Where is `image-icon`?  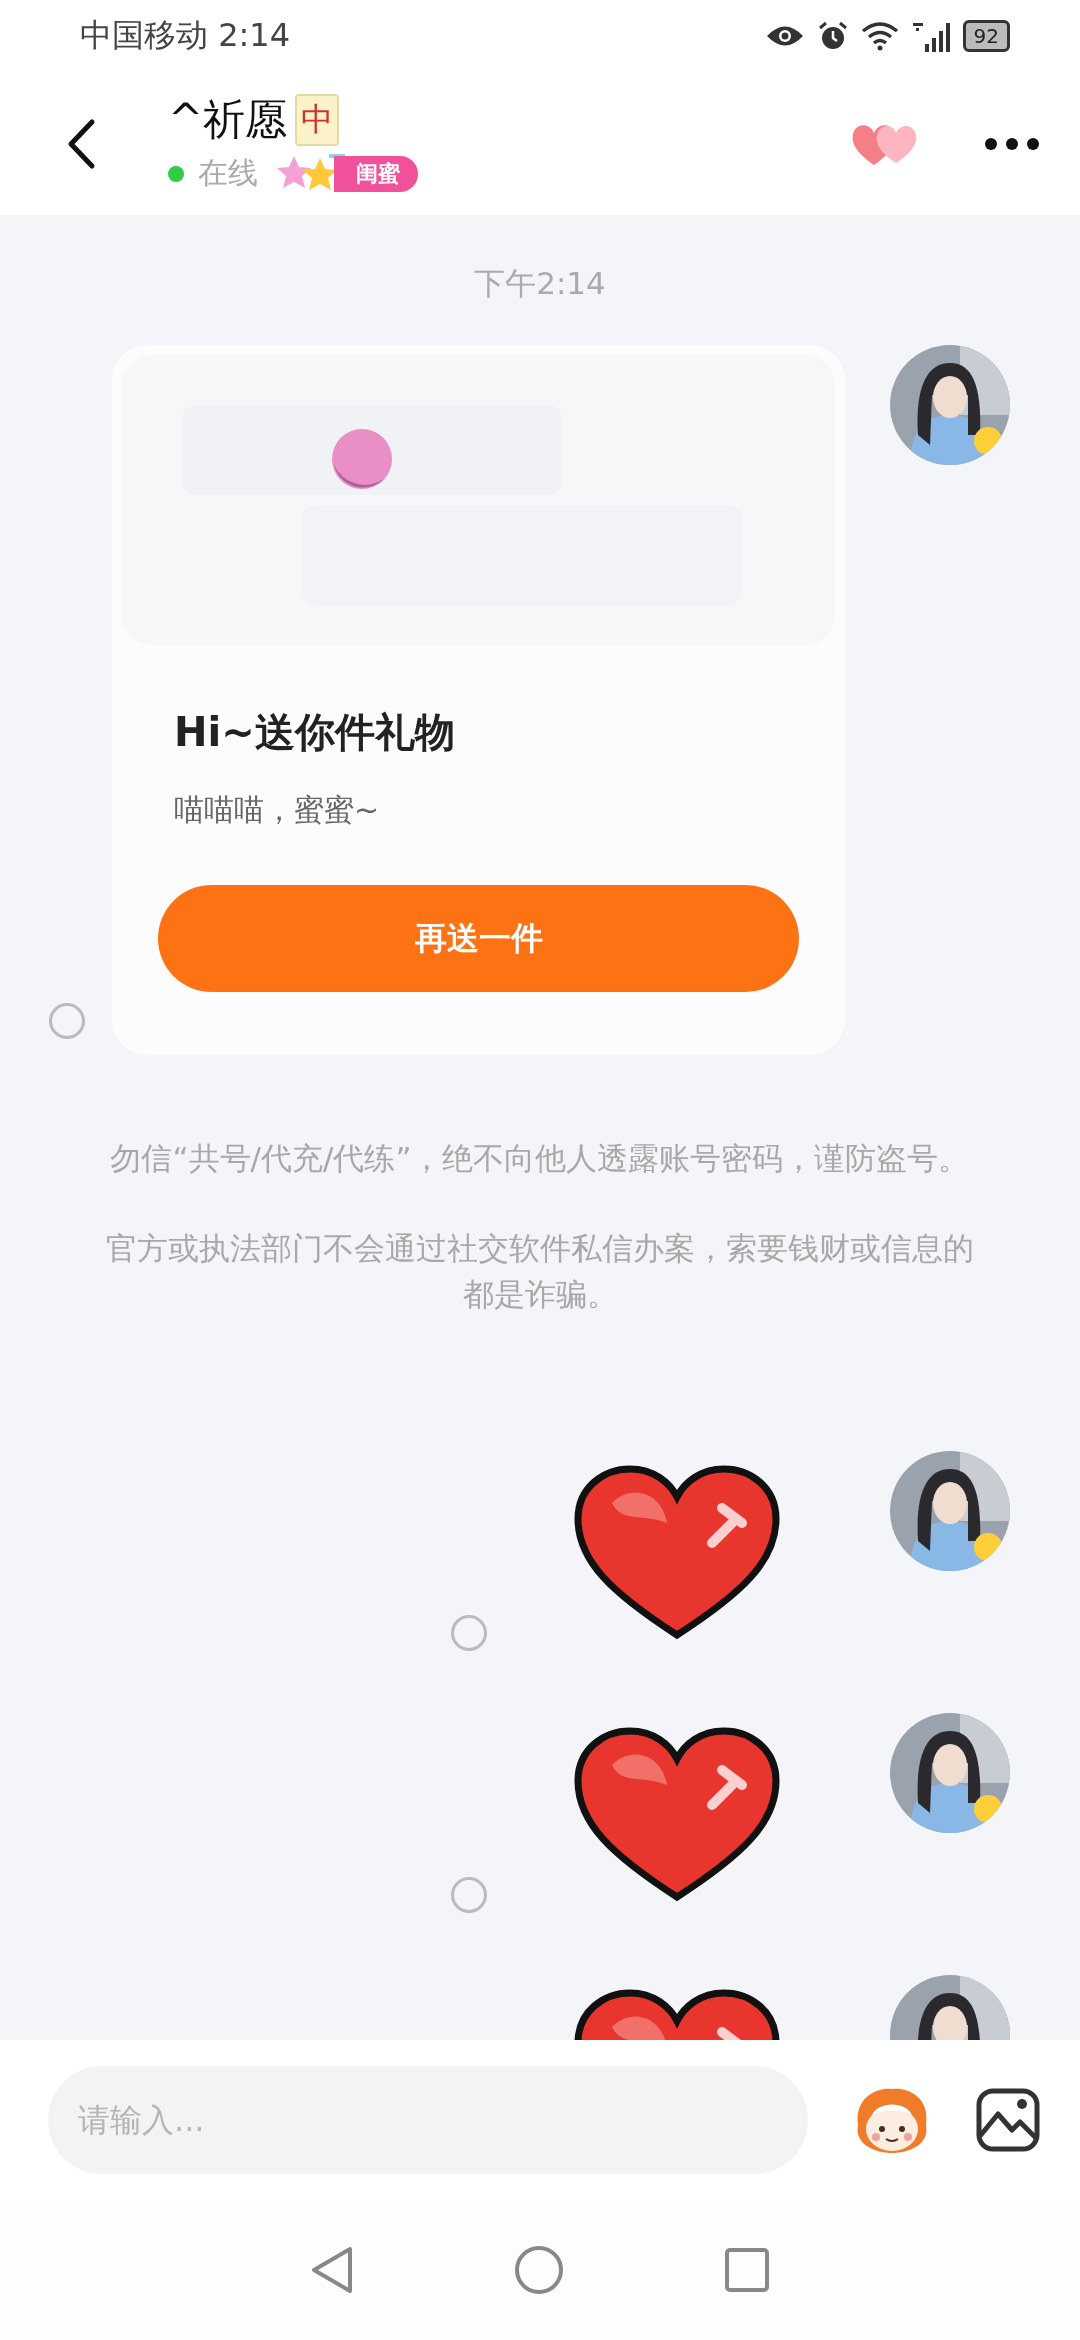 image-icon is located at coordinates (1008, 2120).